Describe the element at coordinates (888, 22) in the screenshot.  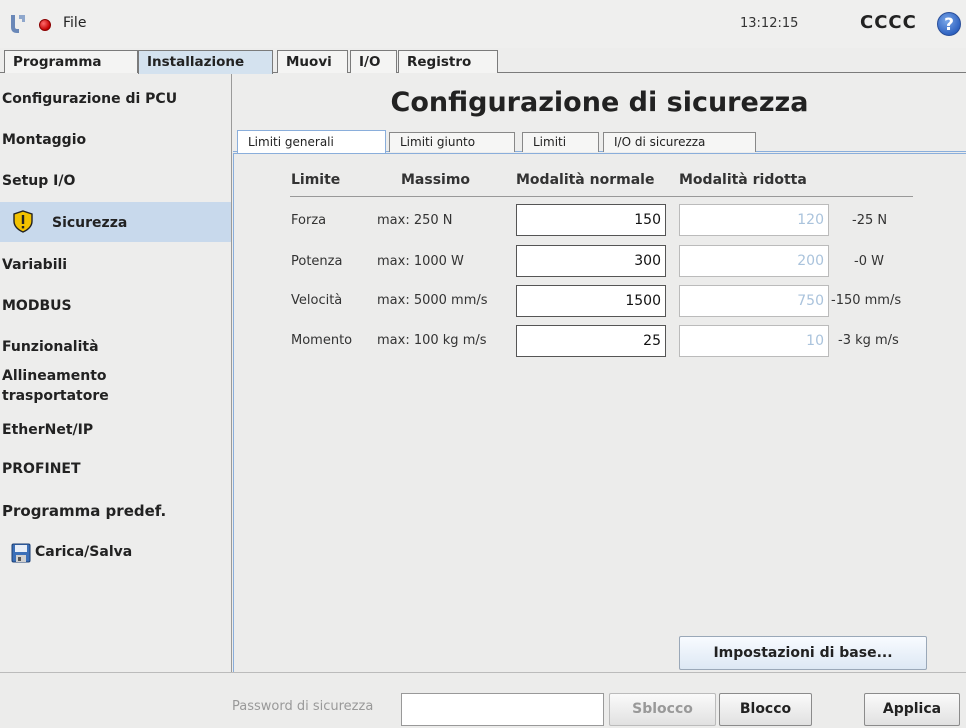
I see `robot-name: CCCC` at that location.